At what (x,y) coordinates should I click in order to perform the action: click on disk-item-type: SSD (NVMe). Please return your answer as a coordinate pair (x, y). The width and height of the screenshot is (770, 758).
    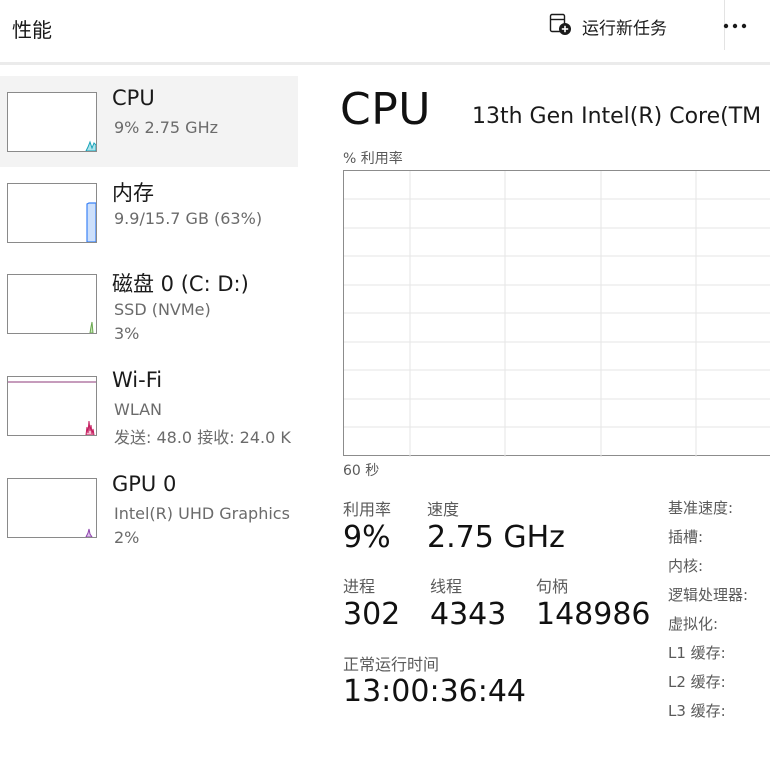
    Looking at the image, I should click on (162, 309).